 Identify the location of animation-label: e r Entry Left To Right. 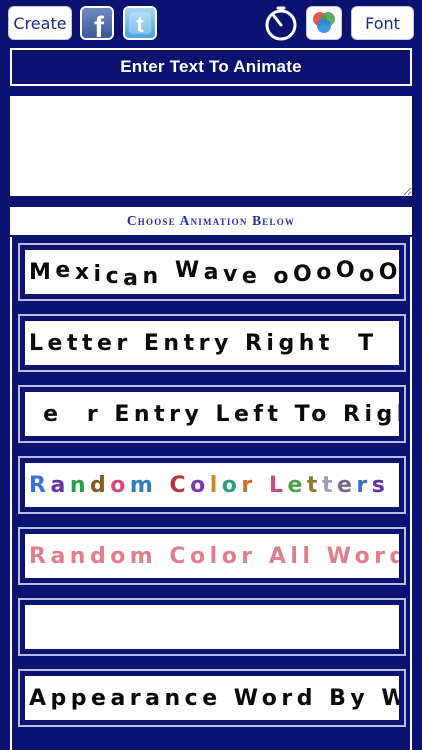
(212, 414).